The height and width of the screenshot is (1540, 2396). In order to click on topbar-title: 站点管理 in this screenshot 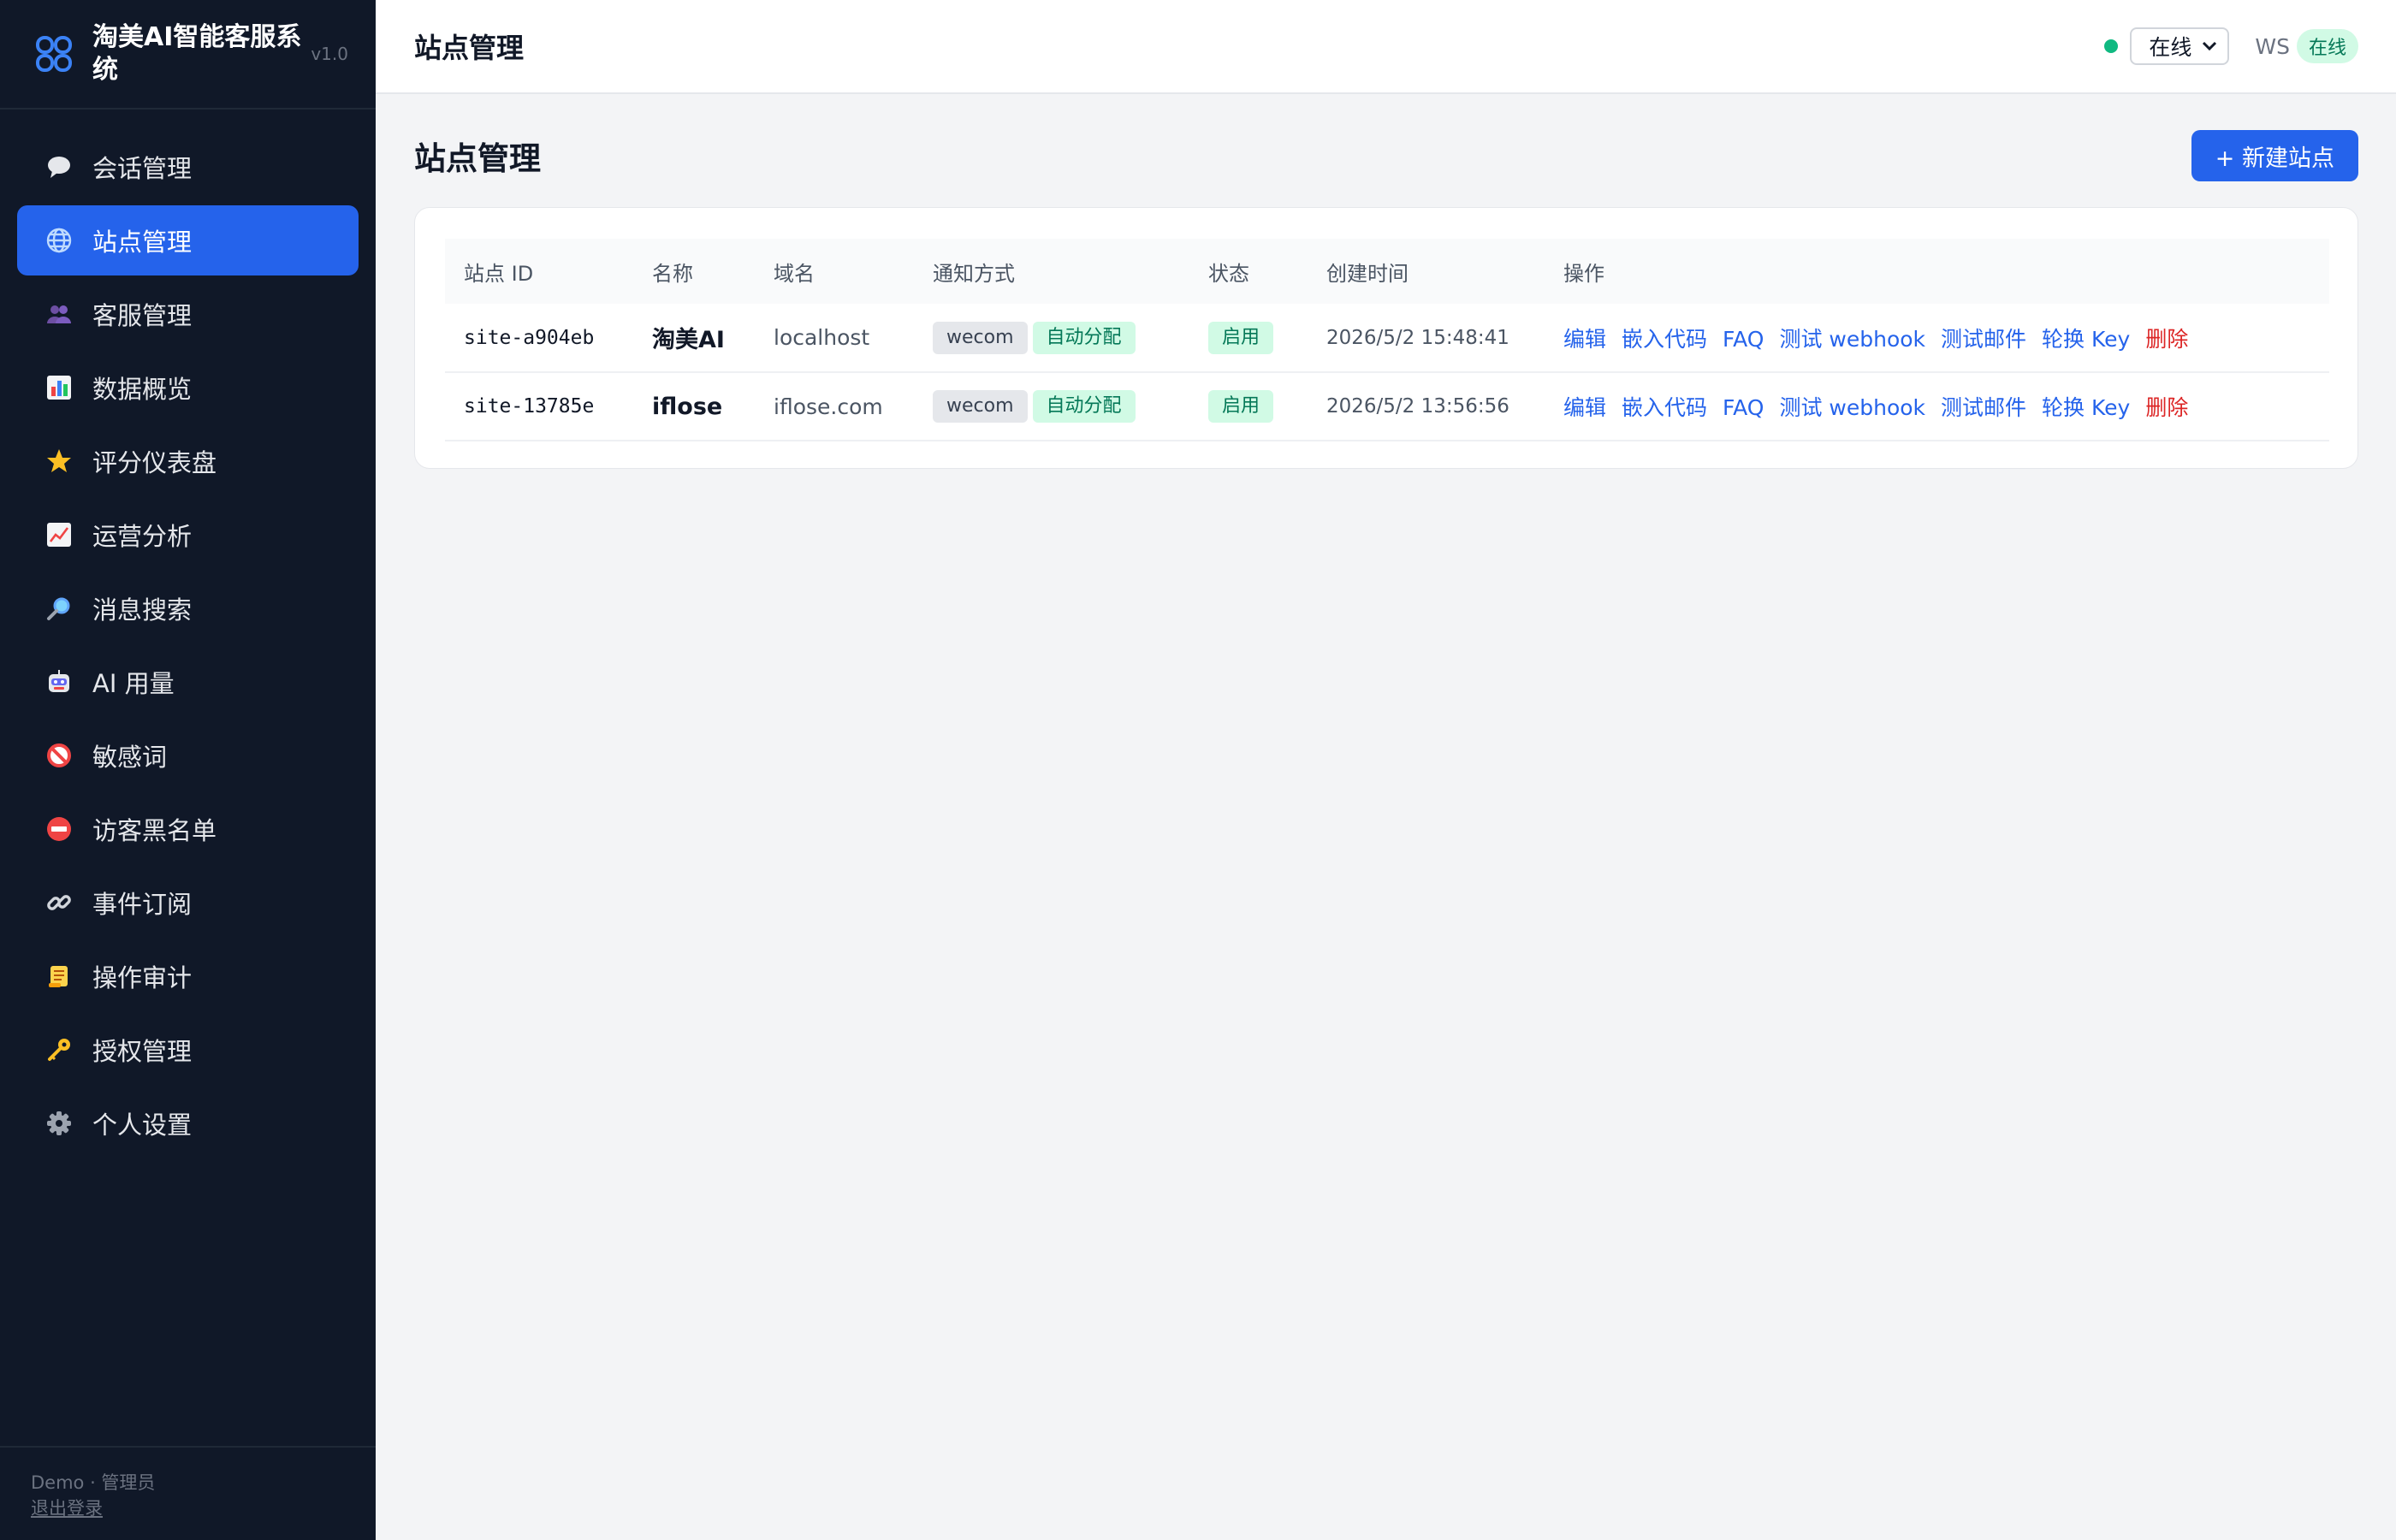, I will do `click(470, 48)`.